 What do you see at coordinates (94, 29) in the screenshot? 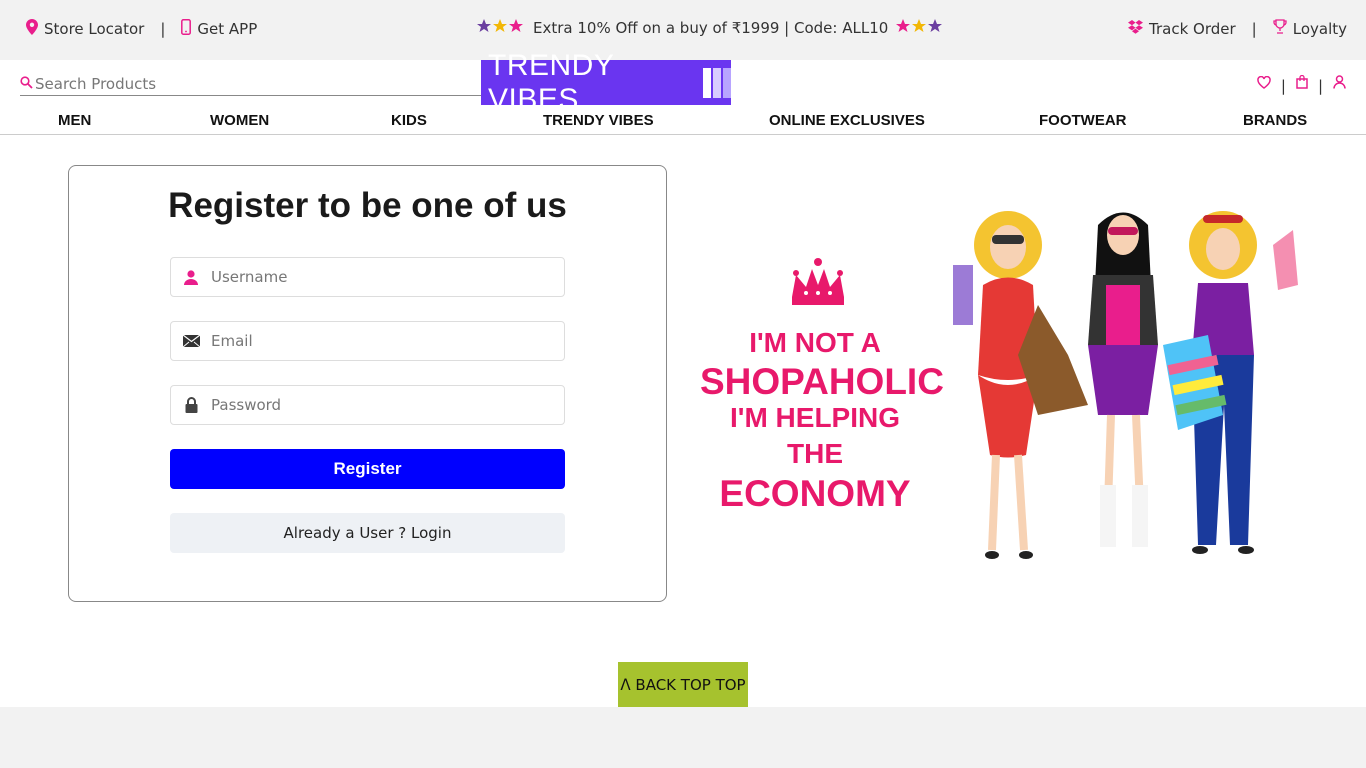
I see `store-locator-link: Store Locator` at bounding box center [94, 29].